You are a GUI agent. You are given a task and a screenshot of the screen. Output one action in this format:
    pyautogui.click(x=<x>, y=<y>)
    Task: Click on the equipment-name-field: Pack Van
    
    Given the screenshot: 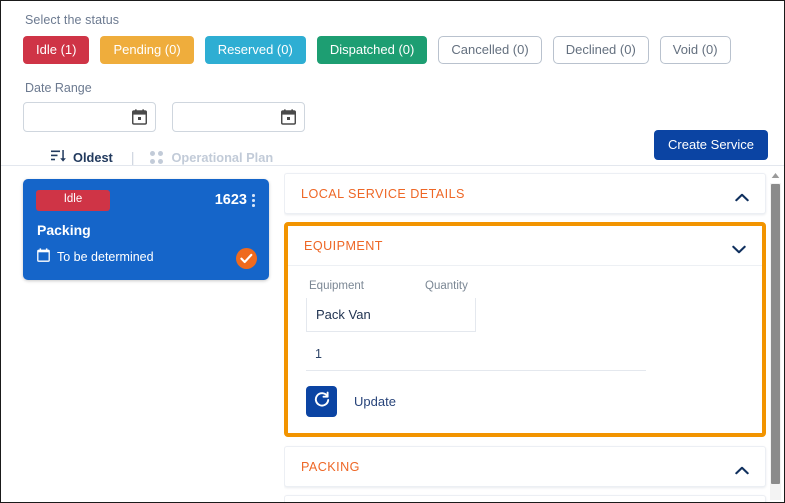 What is the action you would take?
    pyautogui.click(x=391, y=315)
    